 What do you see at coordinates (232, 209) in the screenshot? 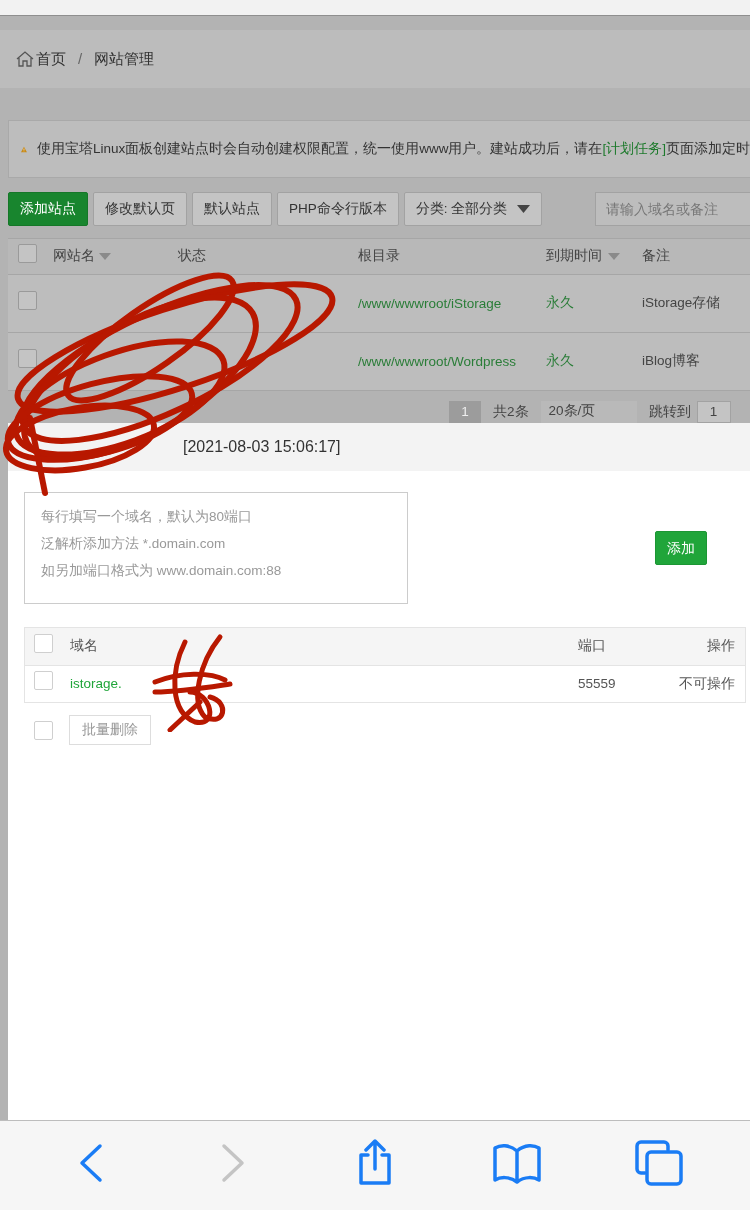
I see `toolbar-button: 默认站点` at bounding box center [232, 209].